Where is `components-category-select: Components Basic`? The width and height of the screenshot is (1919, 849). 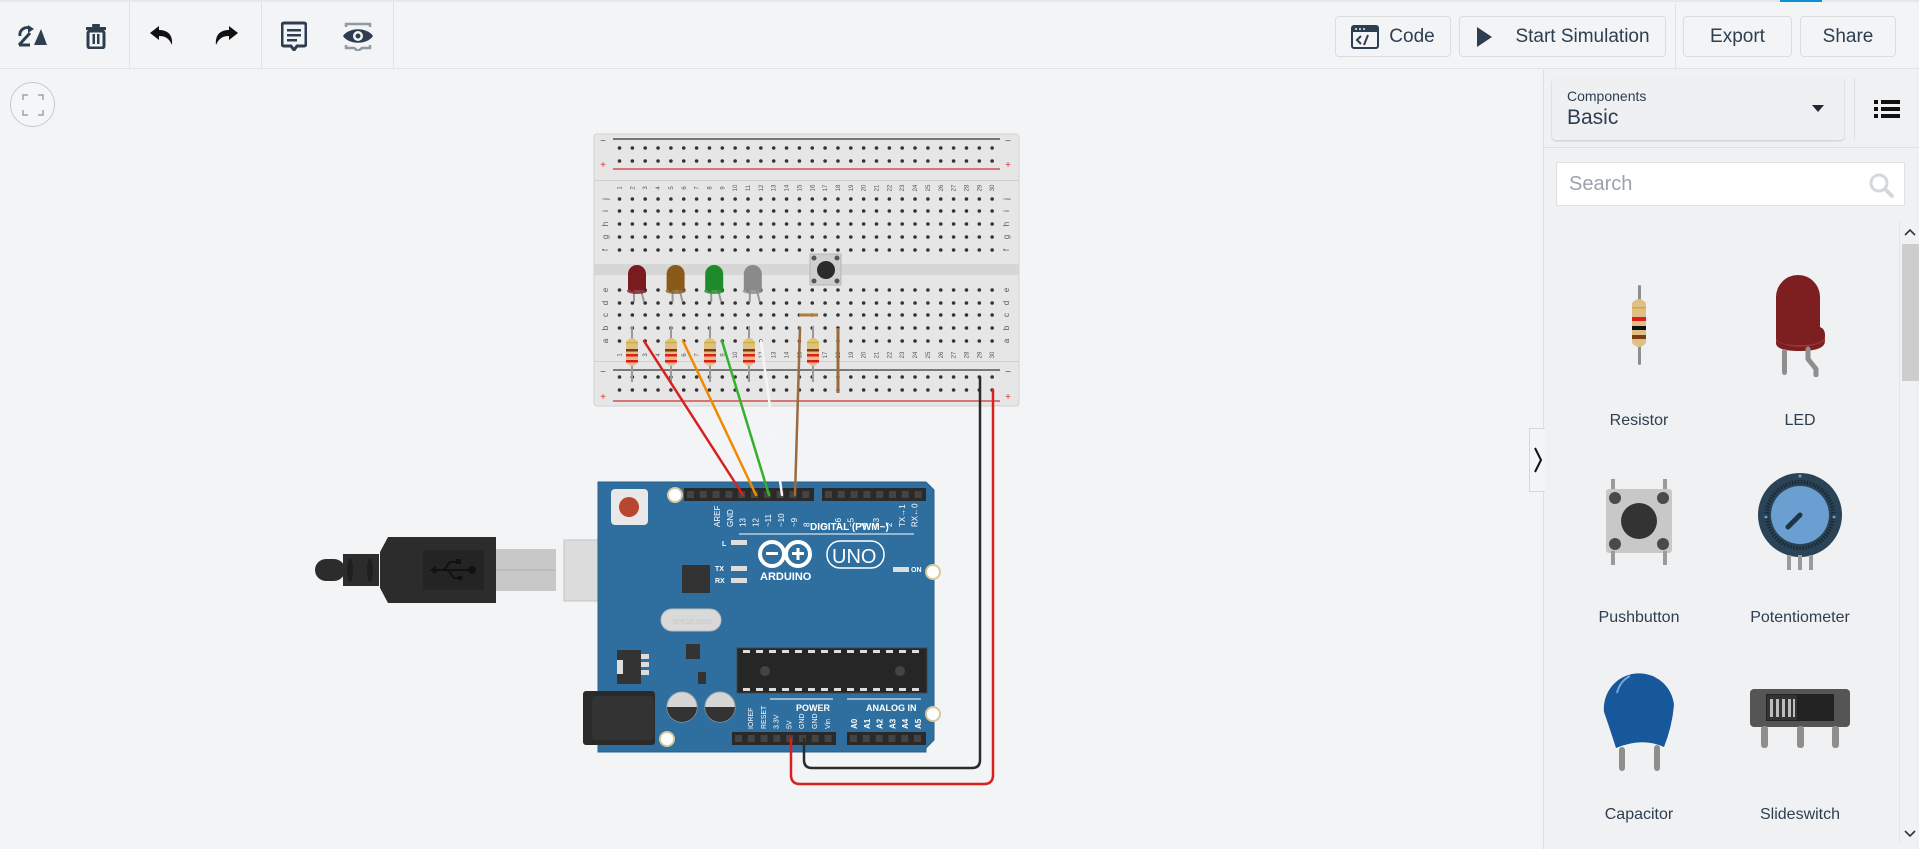 components-category-select: Components Basic is located at coordinates (1698, 109).